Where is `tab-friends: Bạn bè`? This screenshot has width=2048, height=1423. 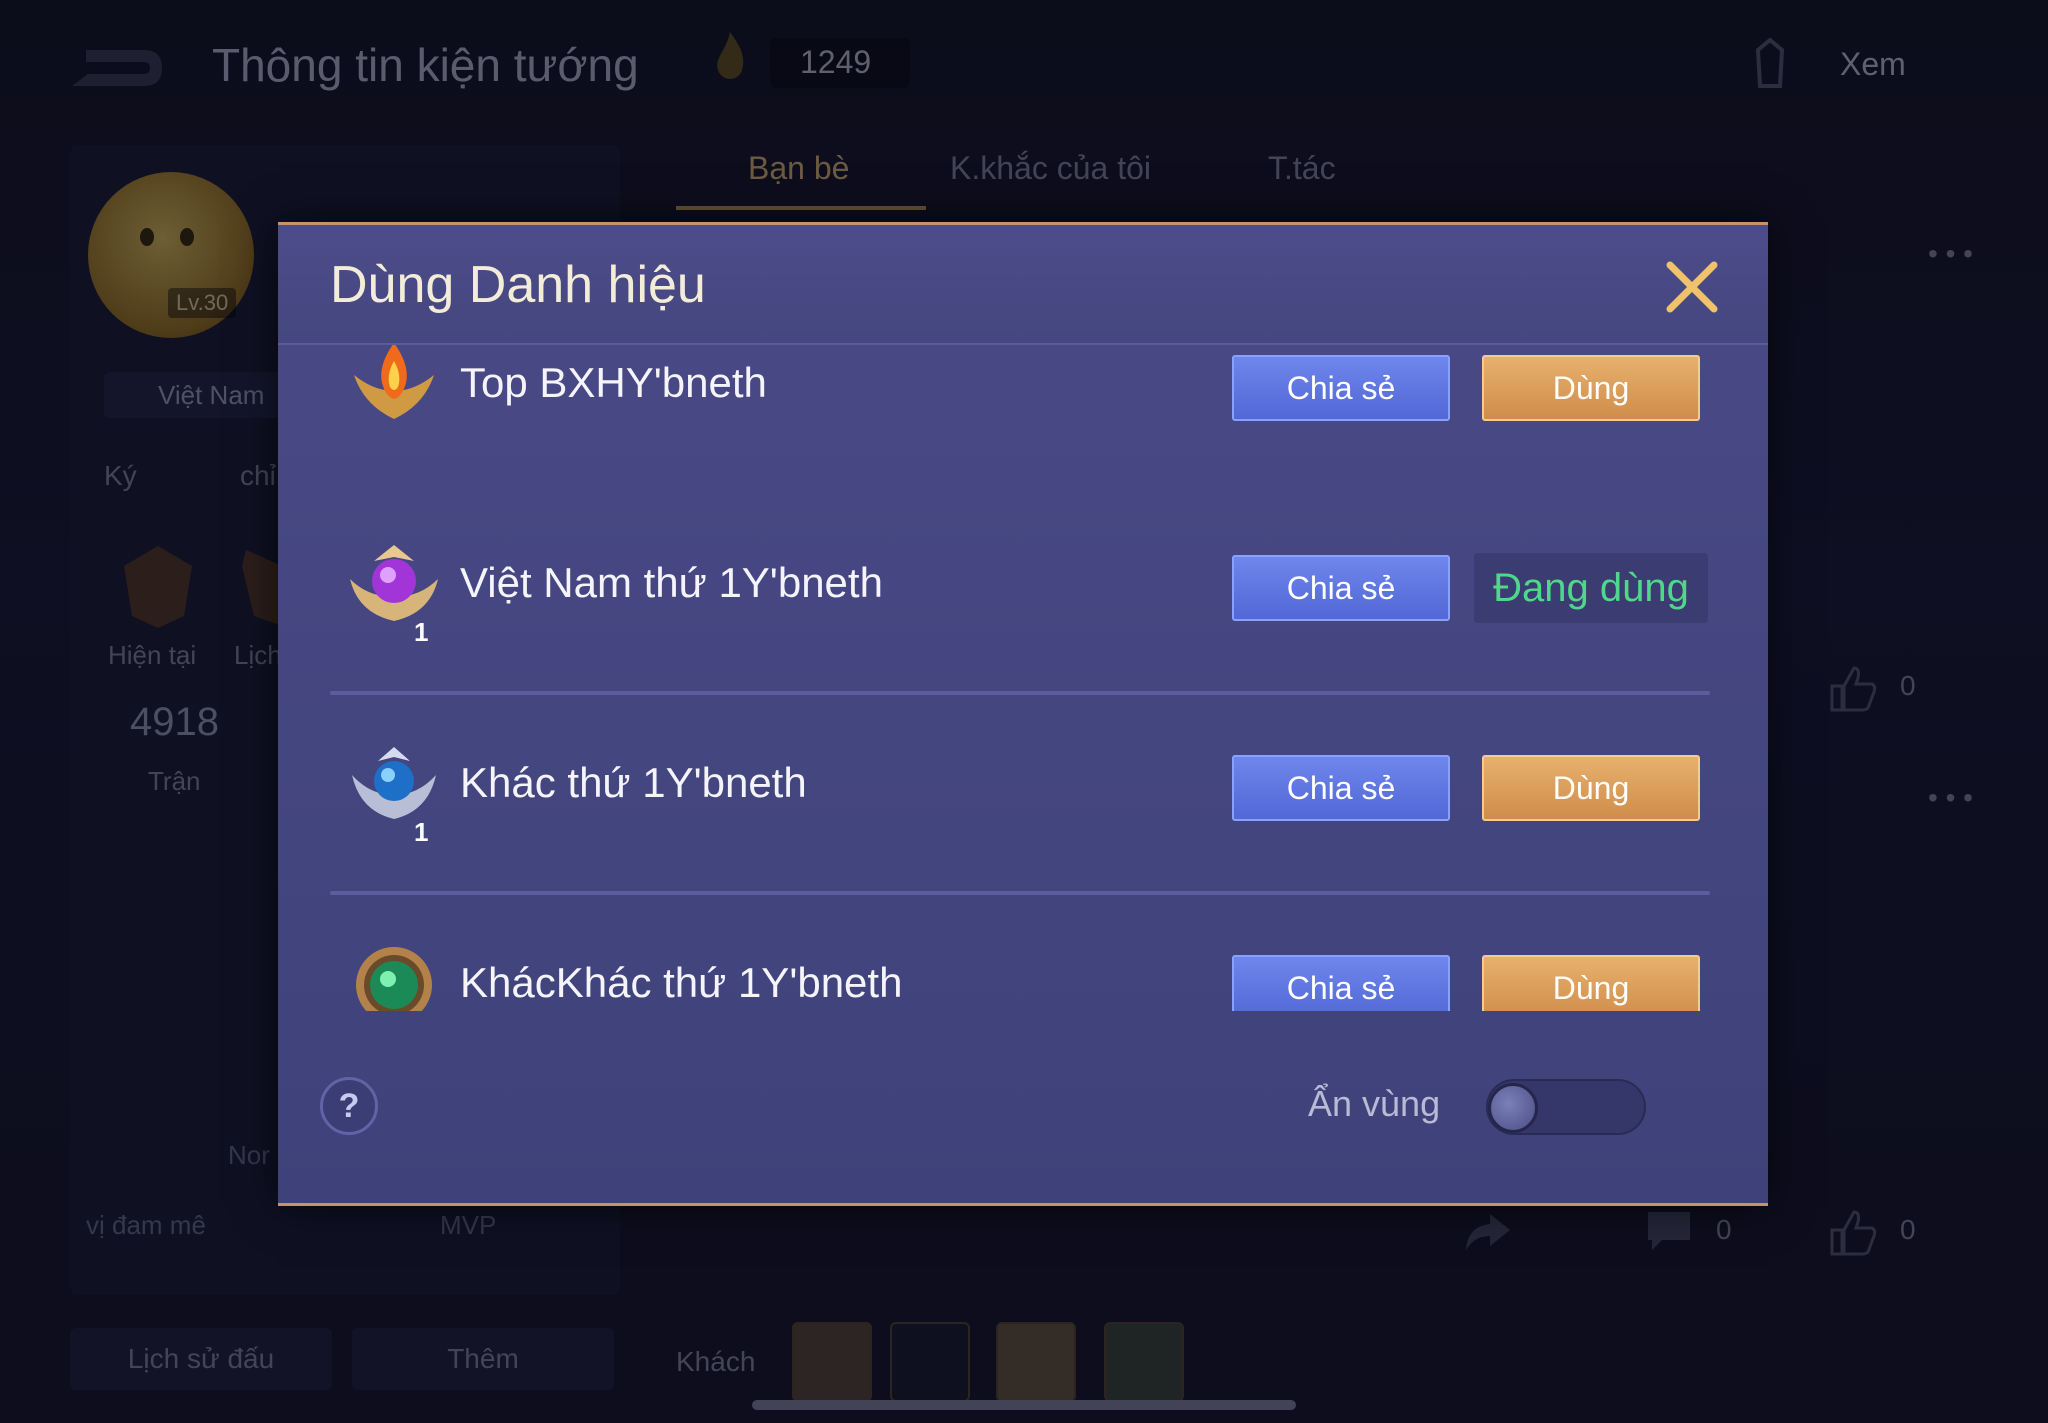 tab-friends: Bạn bè is located at coordinates (798, 168).